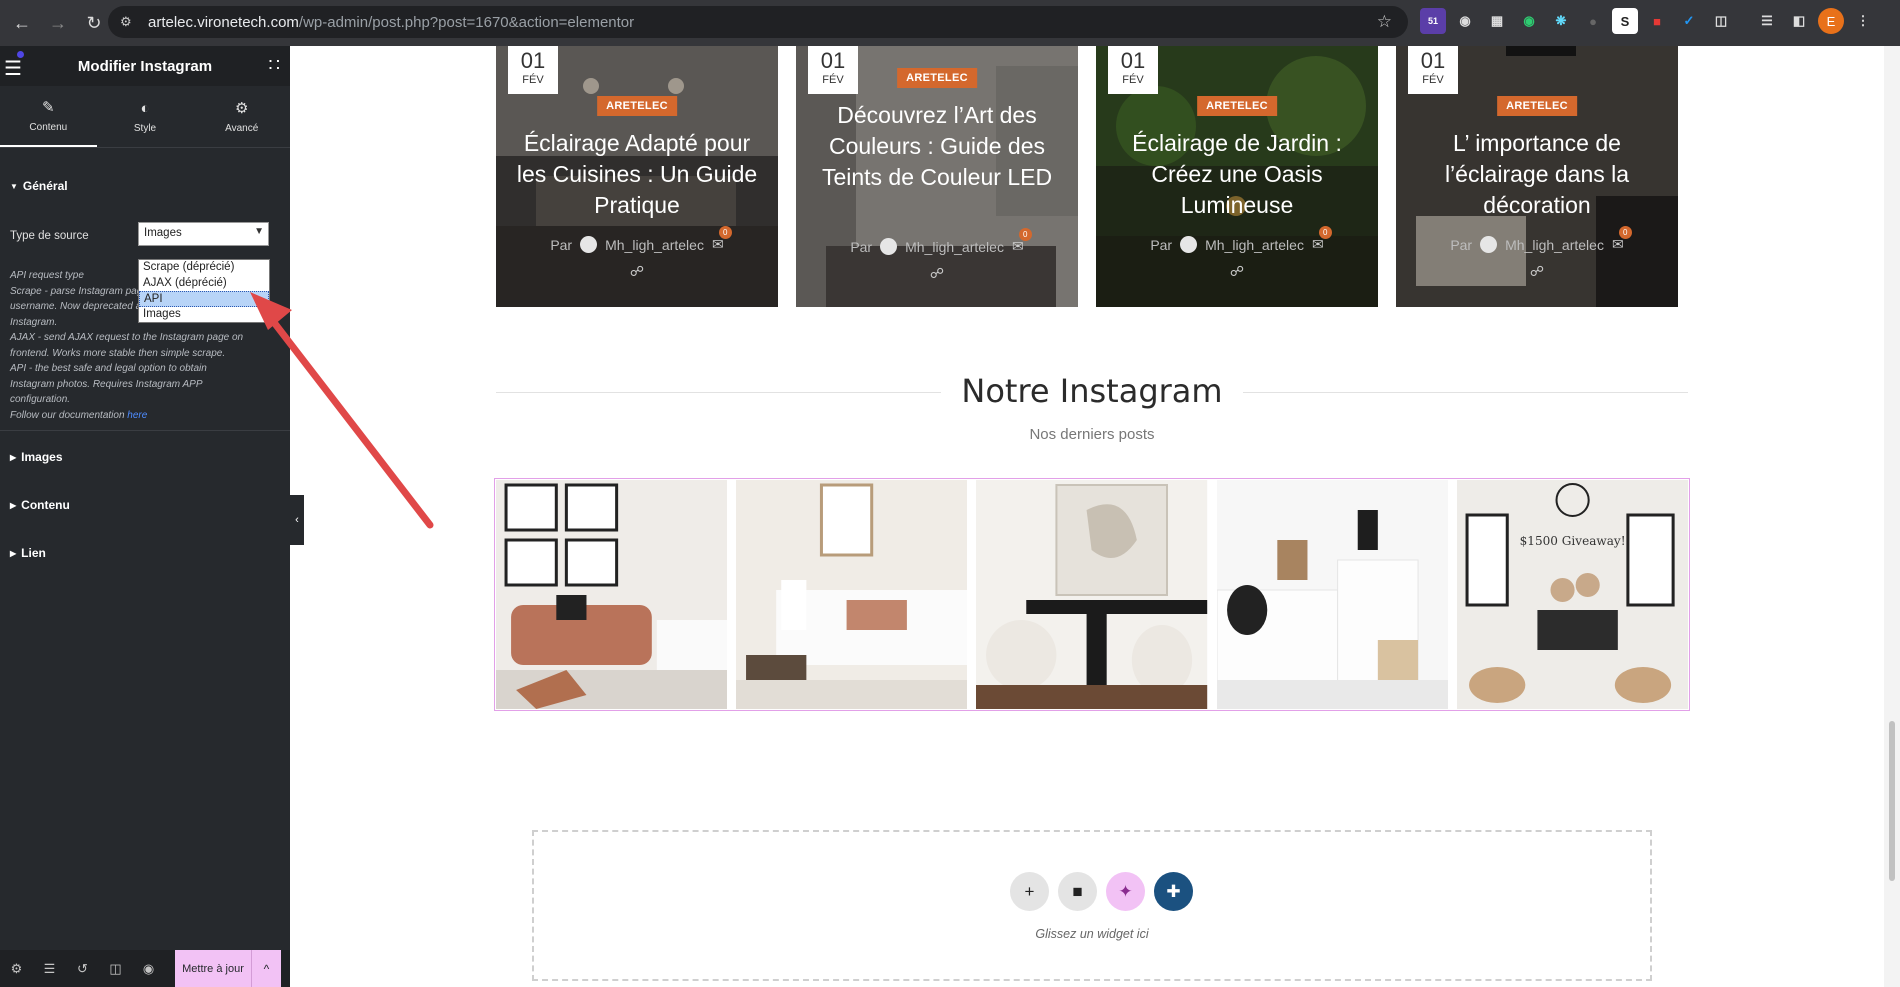  What do you see at coordinates (1892, 516) in the screenshot?
I see `page-scrollbar` at bounding box center [1892, 516].